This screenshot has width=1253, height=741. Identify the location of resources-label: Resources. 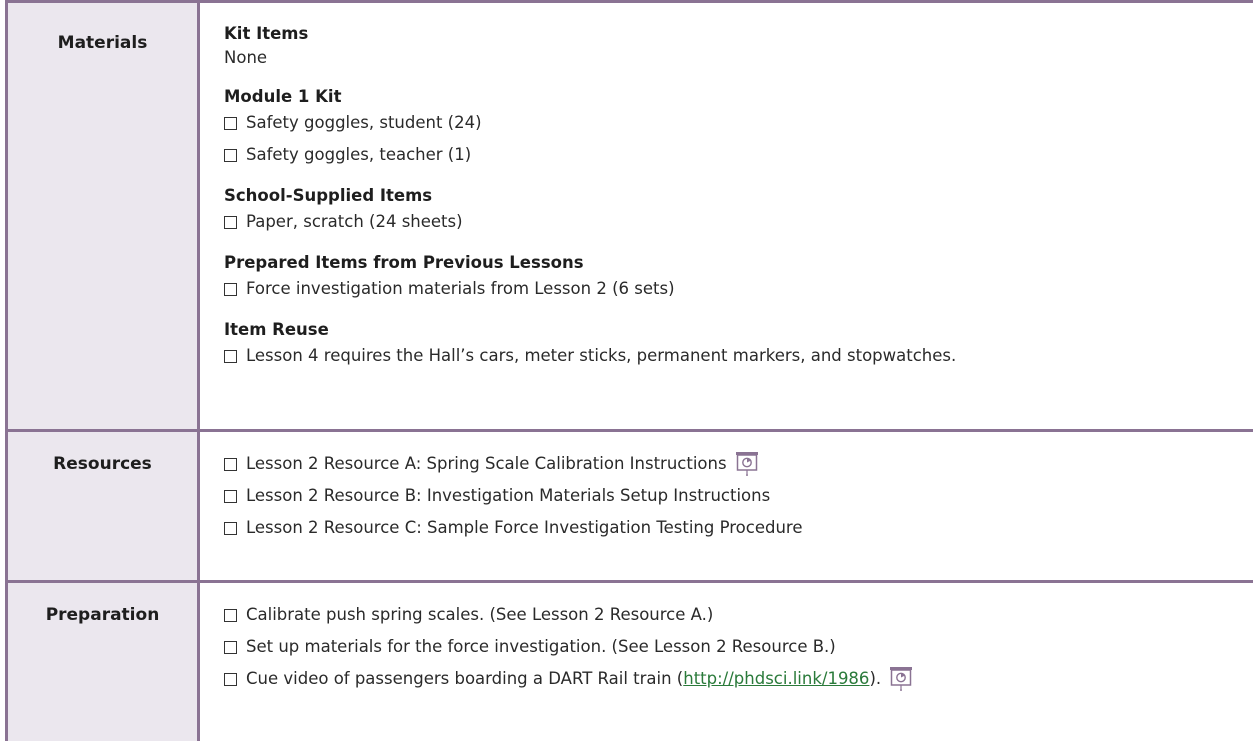
(102, 506).